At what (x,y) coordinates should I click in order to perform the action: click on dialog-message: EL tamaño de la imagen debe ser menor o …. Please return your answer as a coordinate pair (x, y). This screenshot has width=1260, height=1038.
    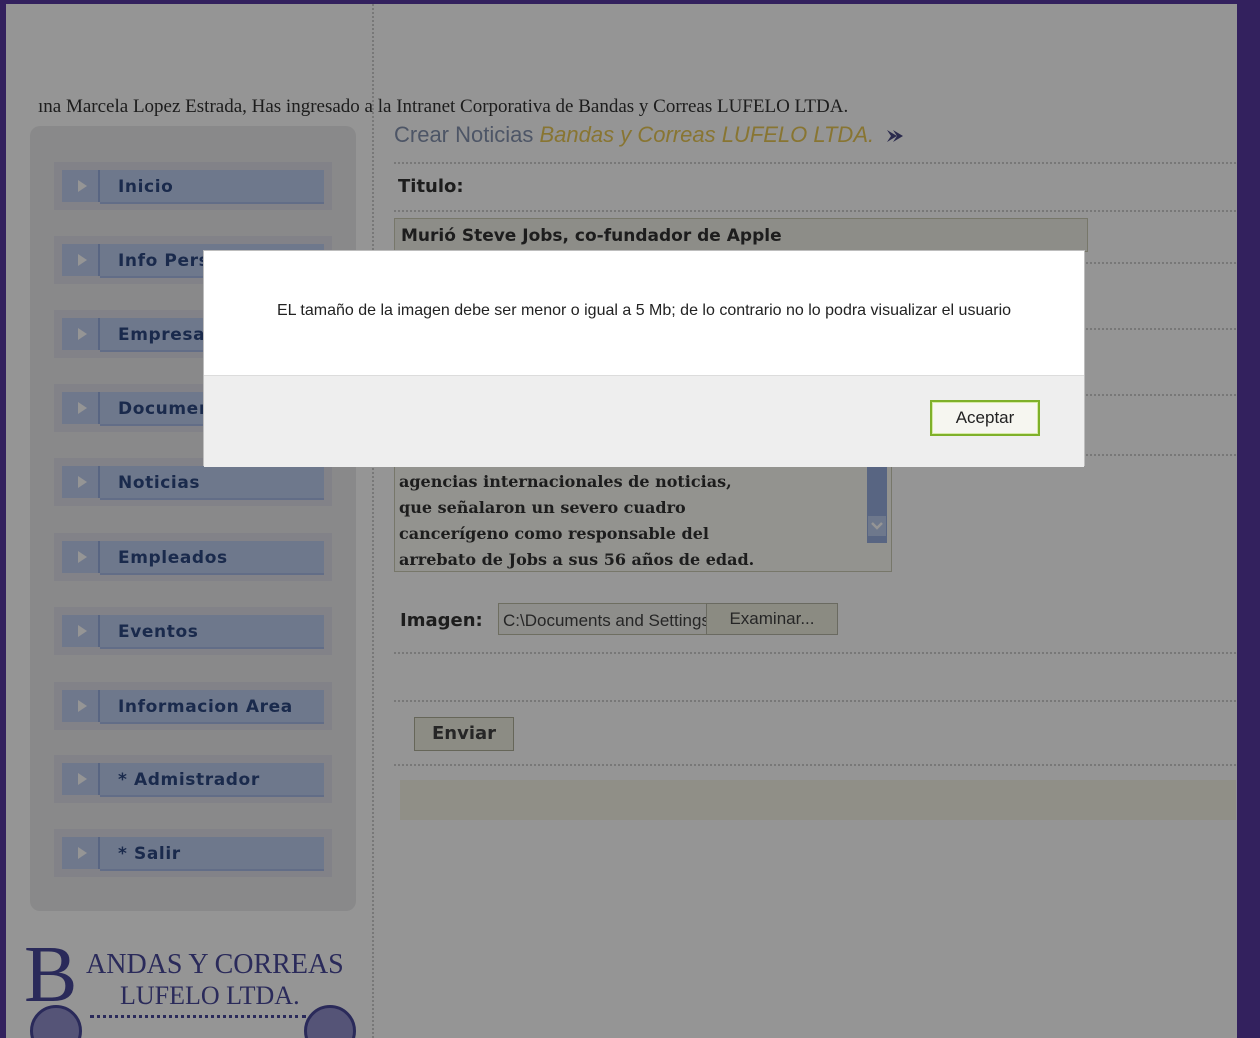
    Looking at the image, I should click on (644, 310).